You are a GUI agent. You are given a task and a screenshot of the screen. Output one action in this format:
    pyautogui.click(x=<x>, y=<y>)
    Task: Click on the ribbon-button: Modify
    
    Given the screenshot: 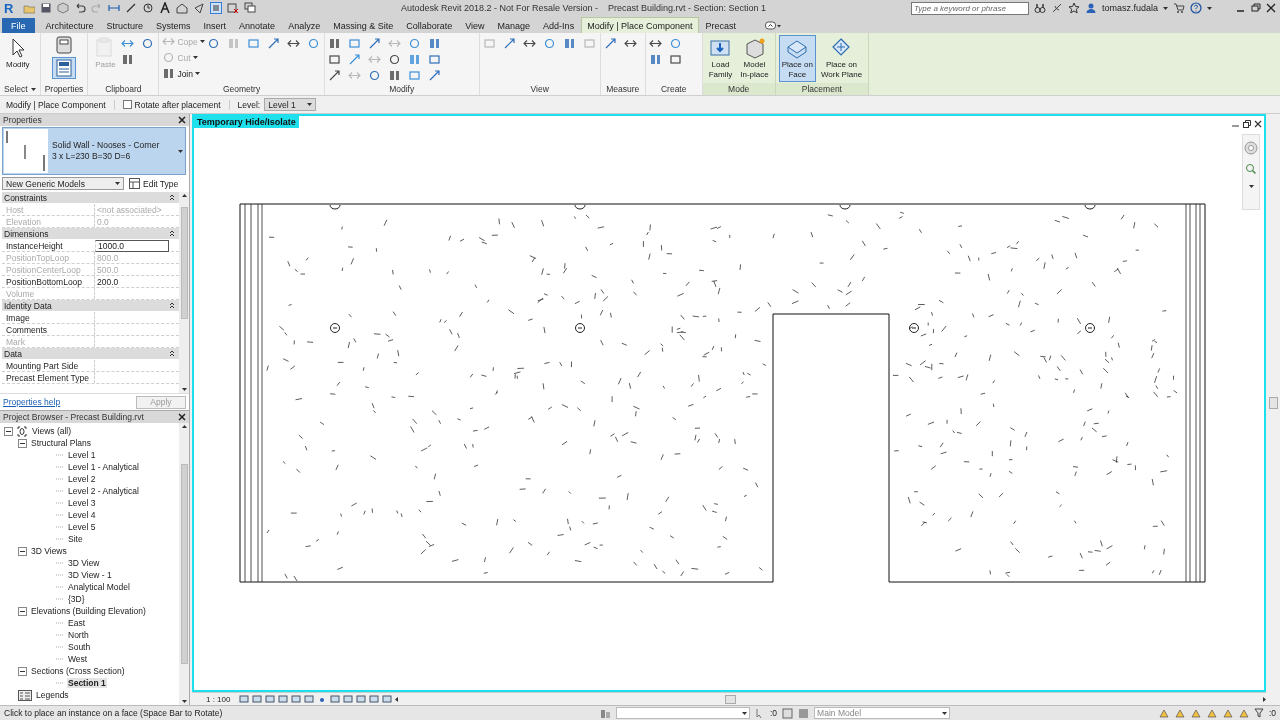 What is the action you would take?
    pyautogui.click(x=18, y=53)
    